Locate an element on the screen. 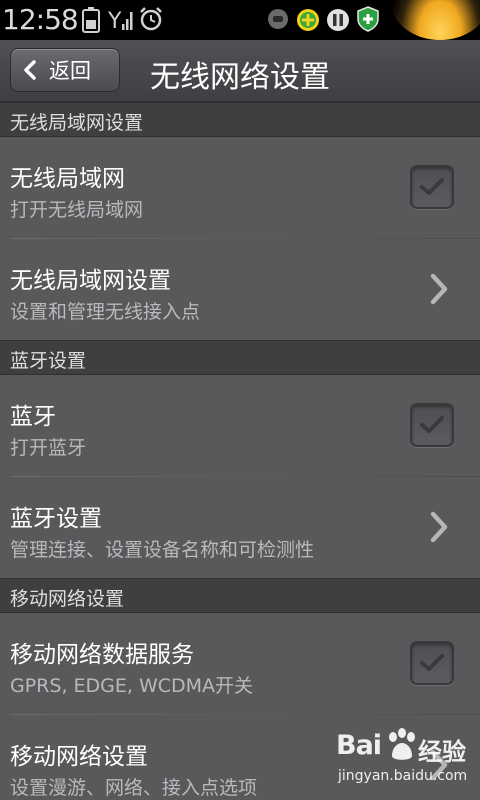 This screenshot has width=480, height=800. item-subtitle: 管理连接、设置设备名称和可检测性 is located at coordinates (162, 550).